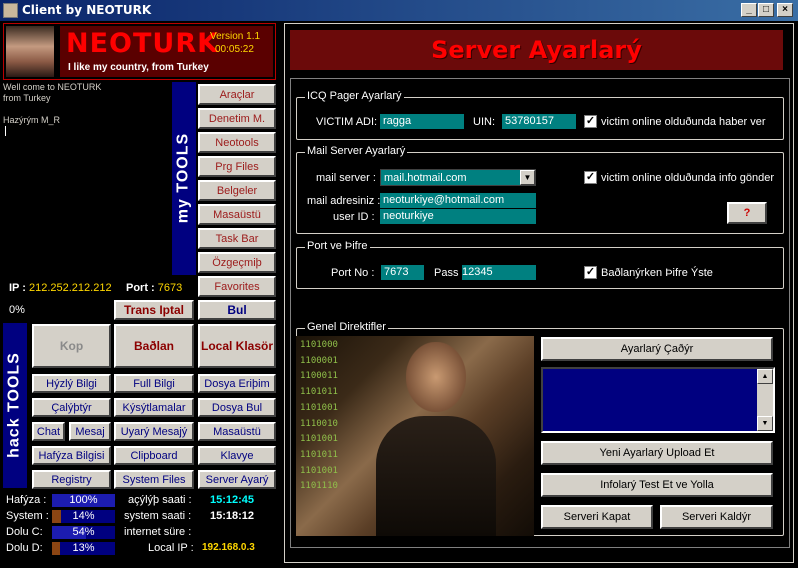 The width and height of the screenshot is (798, 568). What do you see at coordinates (657, 349) in the screenshot?
I see `ayarlari-cagir-button: Ayarlarý Çaðýr` at bounding box center [657, 349].